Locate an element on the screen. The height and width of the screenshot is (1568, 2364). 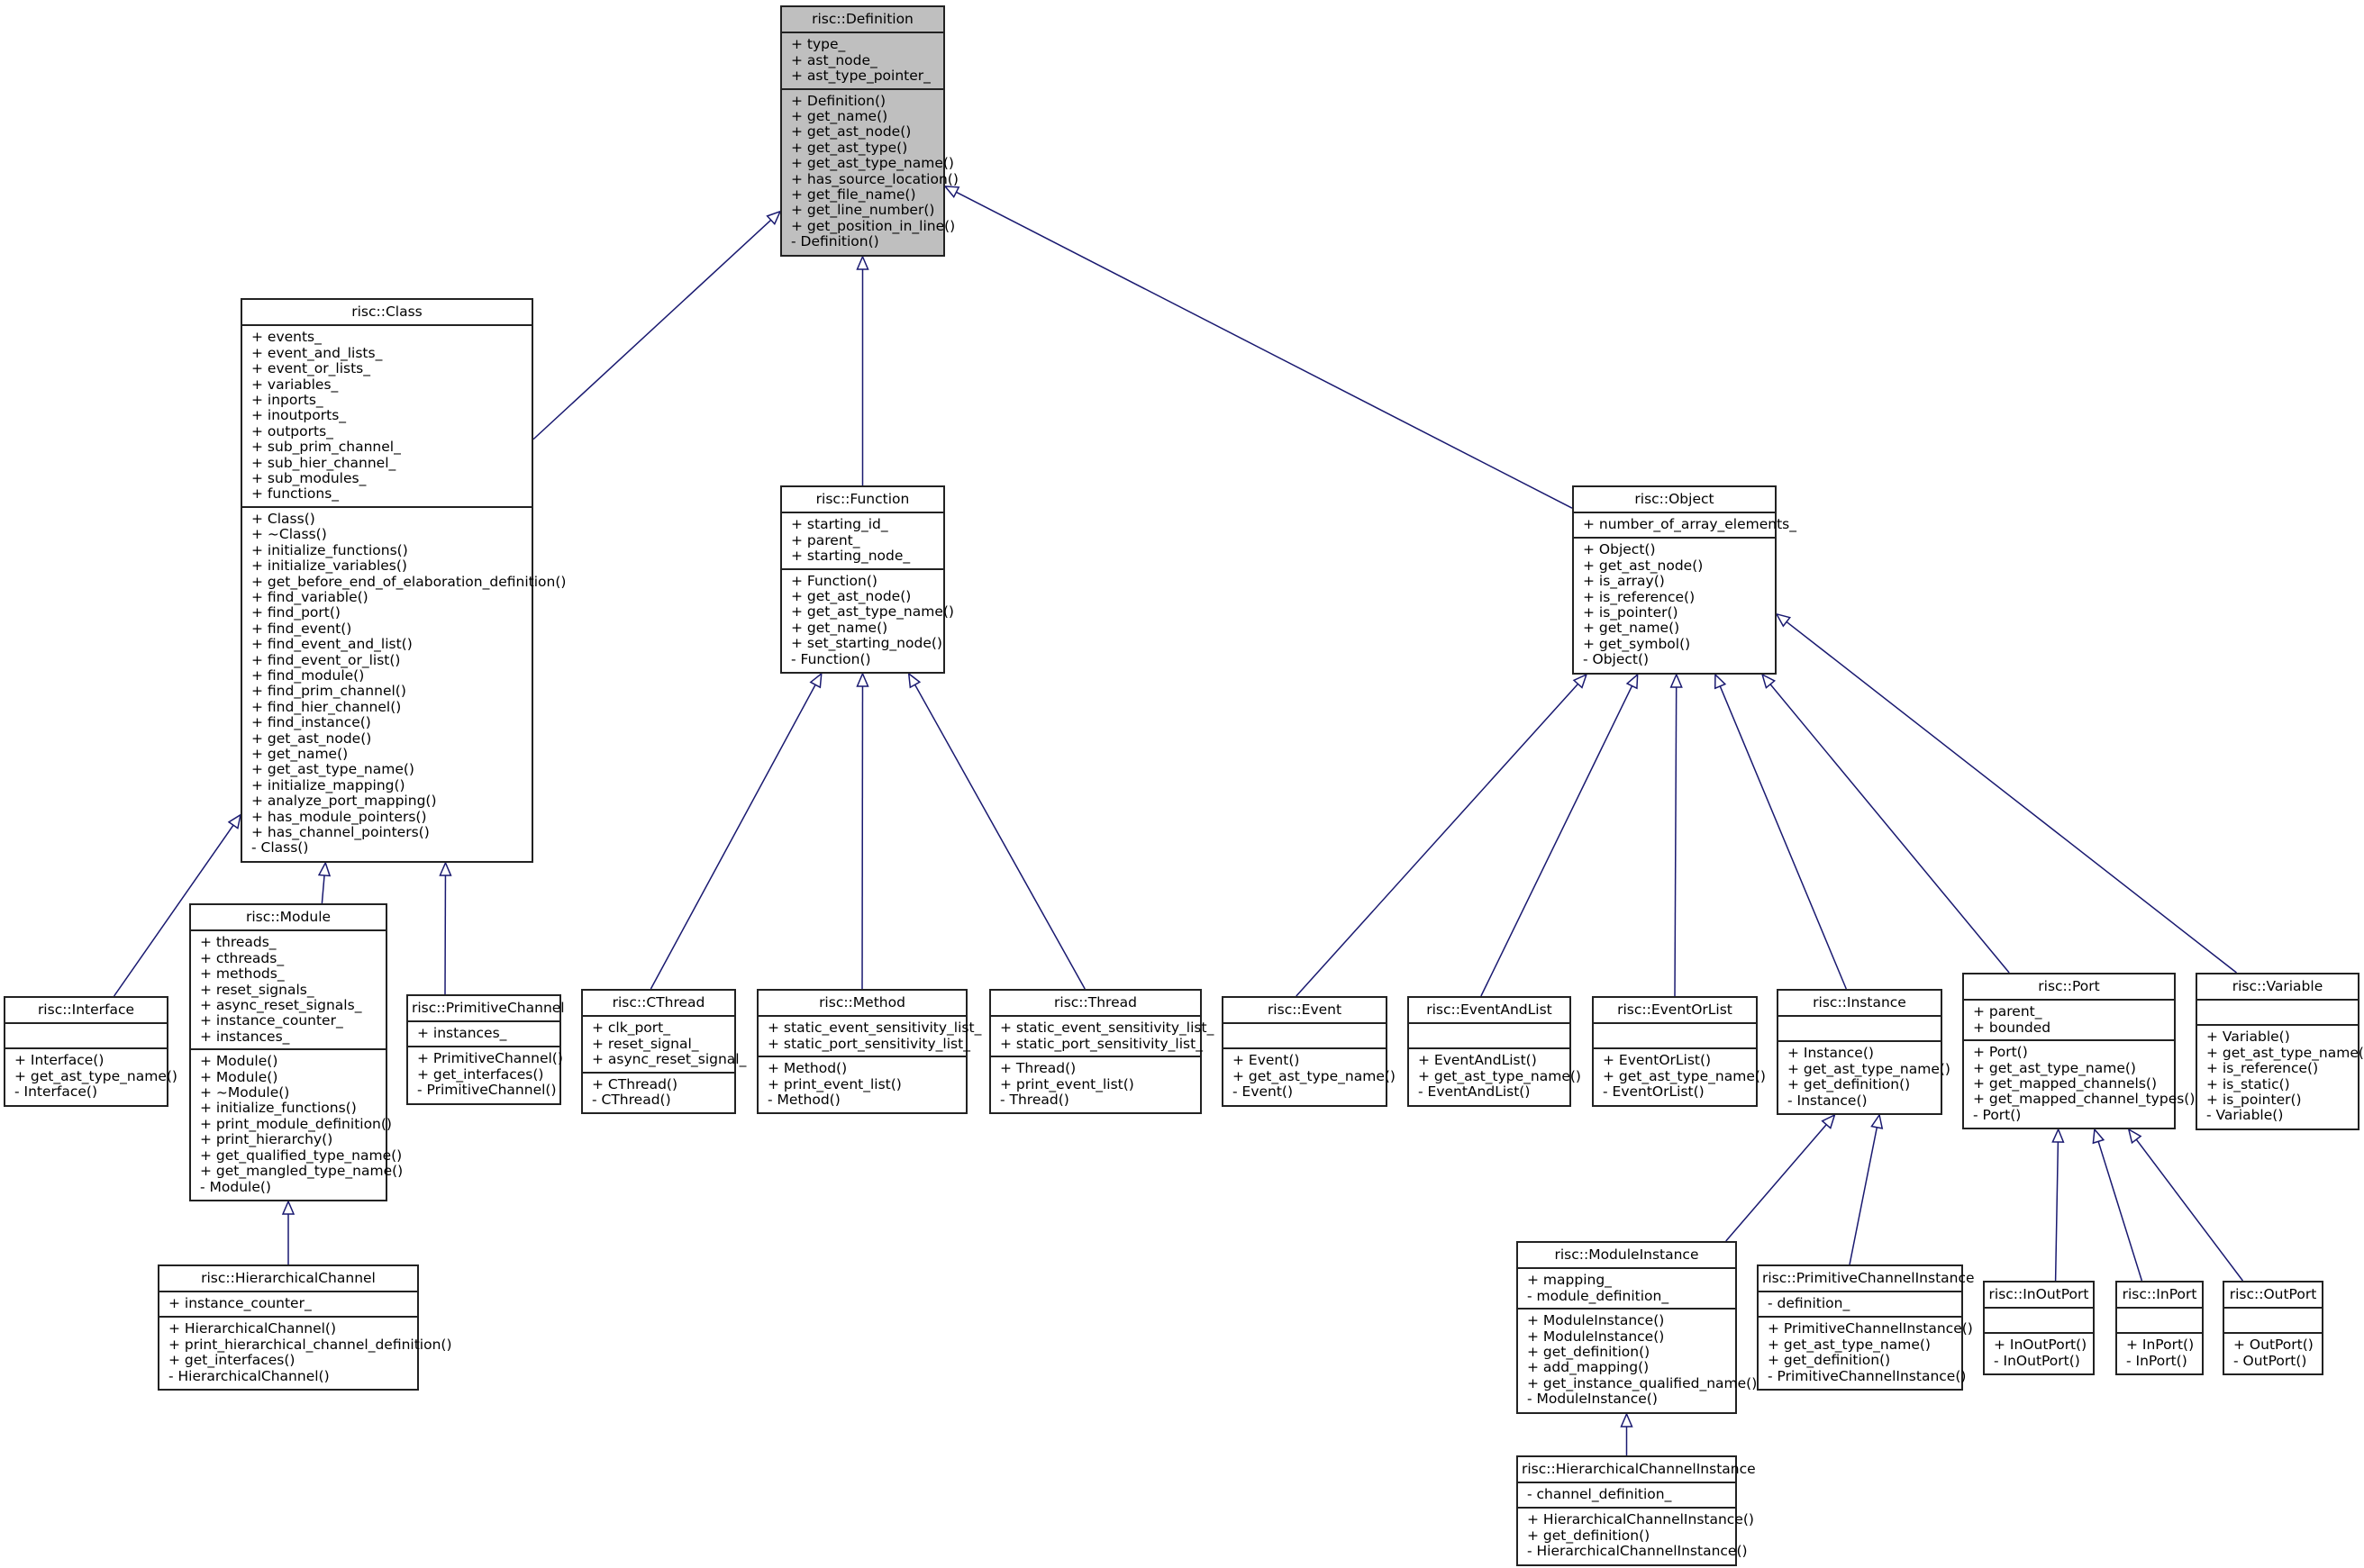
class-name: risc::Class is located at coordinates (387, 313).